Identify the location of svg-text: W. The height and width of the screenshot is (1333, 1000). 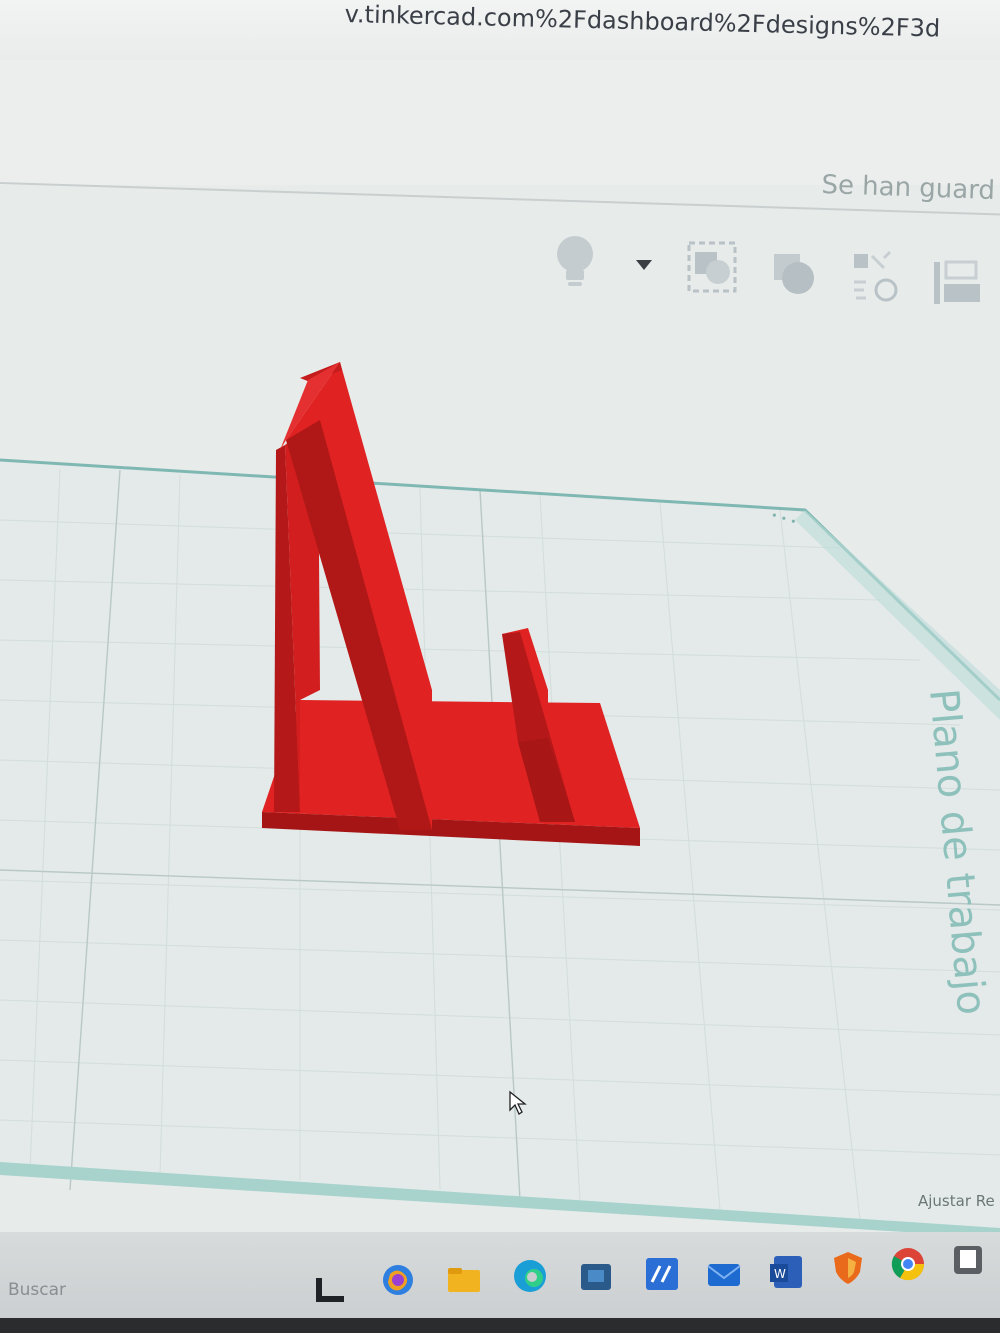
(780, 1274).